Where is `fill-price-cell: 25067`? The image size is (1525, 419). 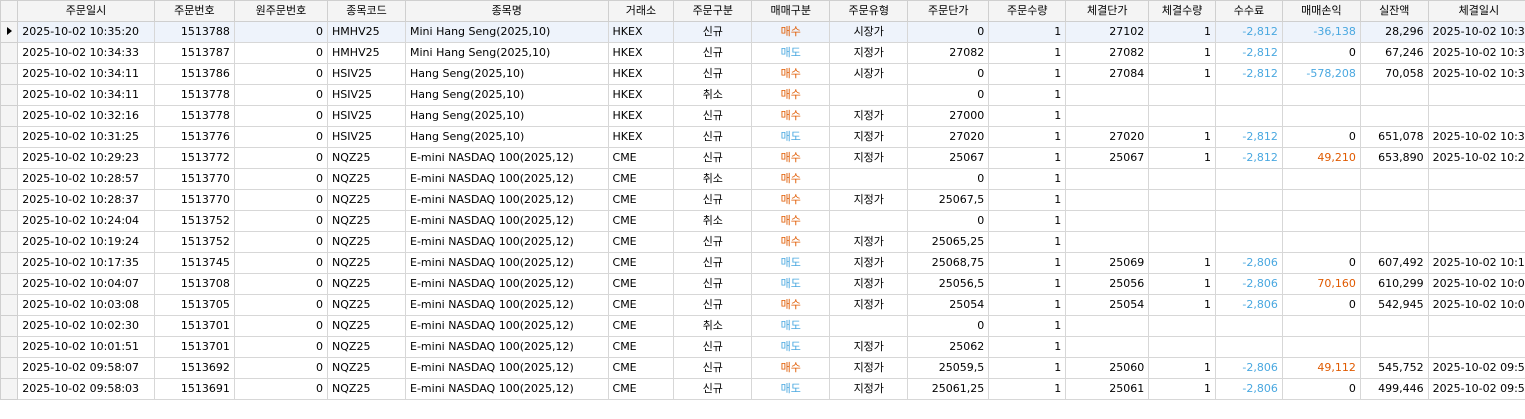 fill-price-cell: 25067 is located at coordinates (1107, 158).